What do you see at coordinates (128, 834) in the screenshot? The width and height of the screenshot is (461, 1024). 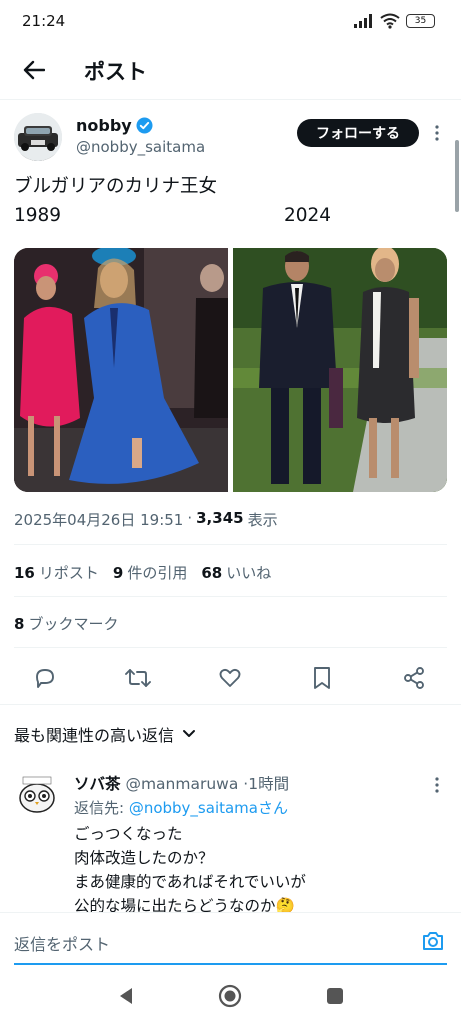 I see `reply-text-line: ごっつくなった` at bounding box center [128, 834].